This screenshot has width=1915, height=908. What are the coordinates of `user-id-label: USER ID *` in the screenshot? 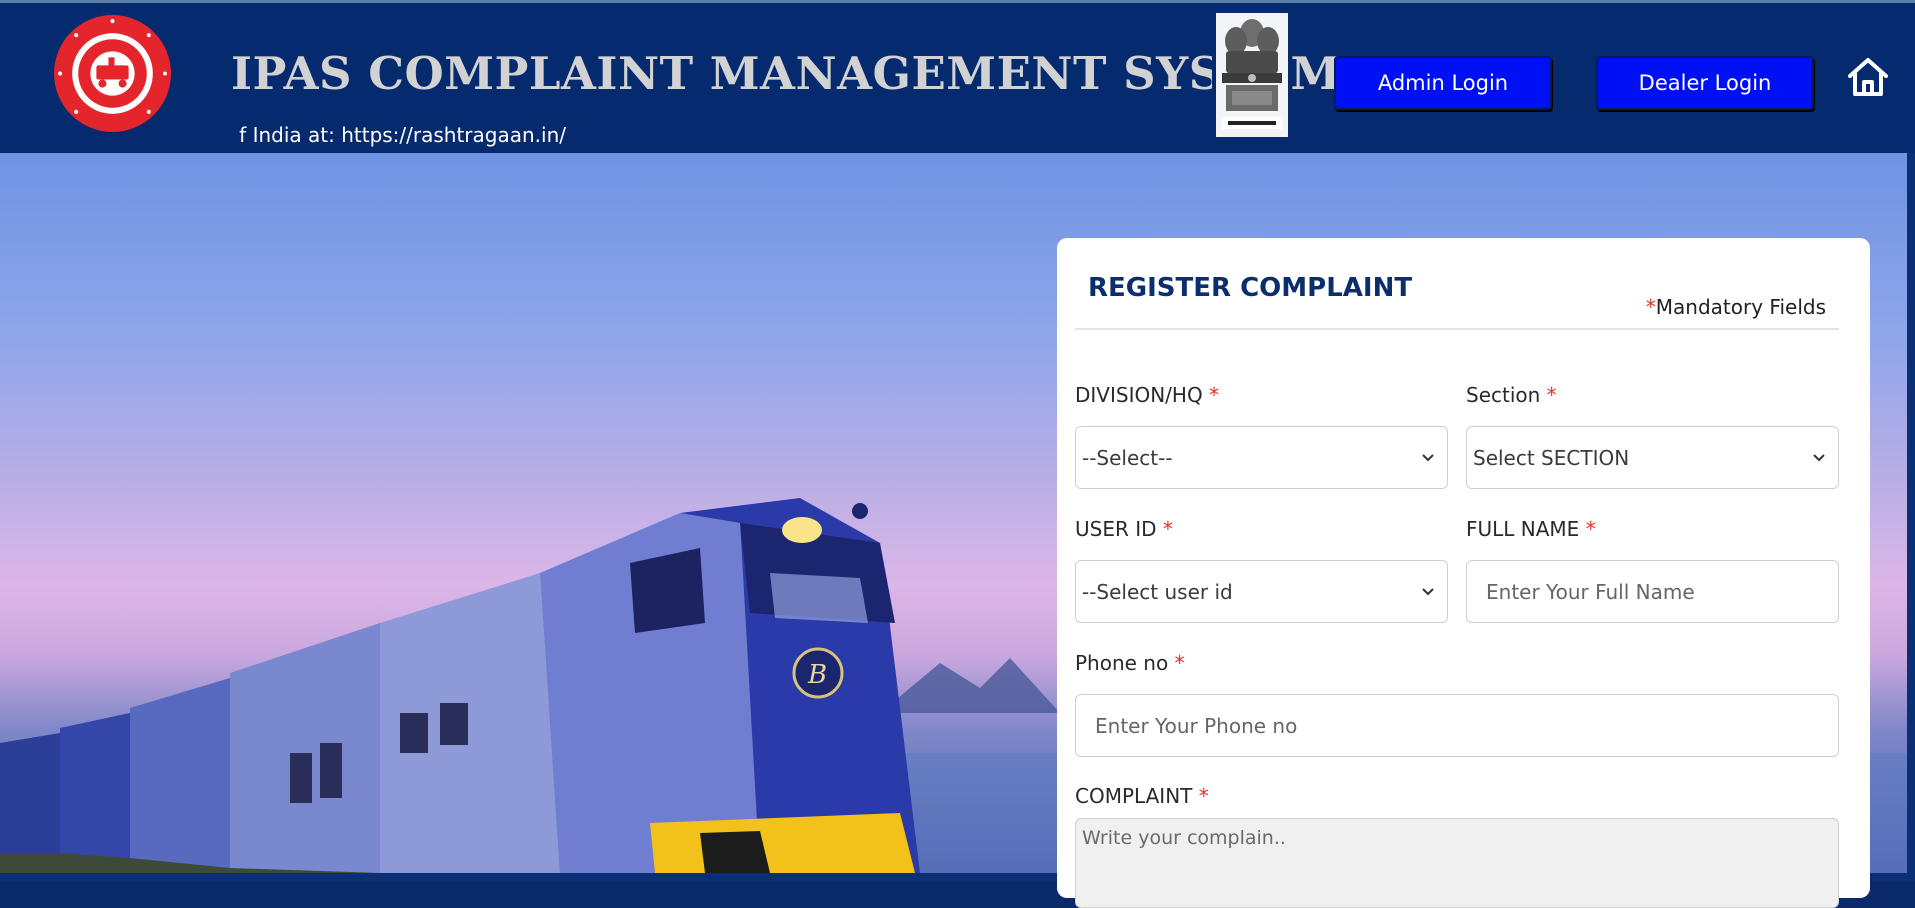 It's located at (1124, 529).